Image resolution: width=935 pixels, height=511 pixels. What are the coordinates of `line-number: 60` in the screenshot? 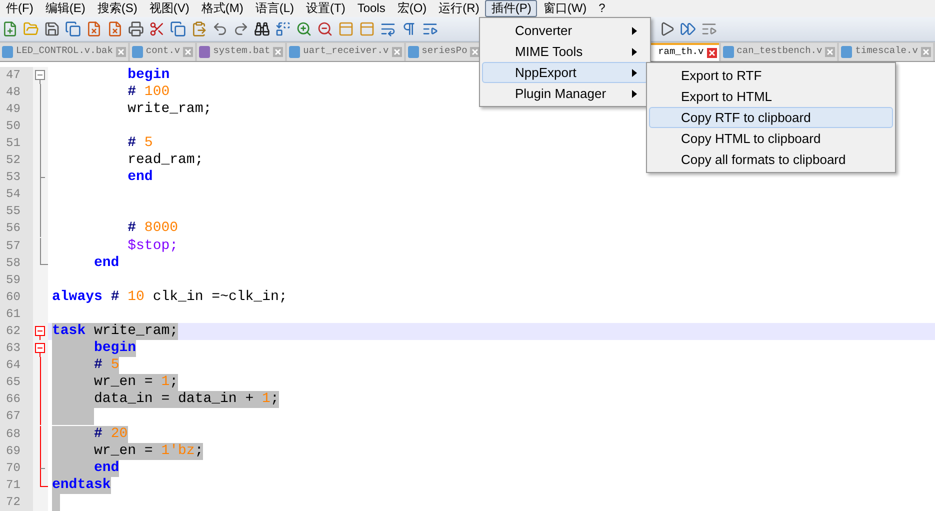 It's located at (16, 297).